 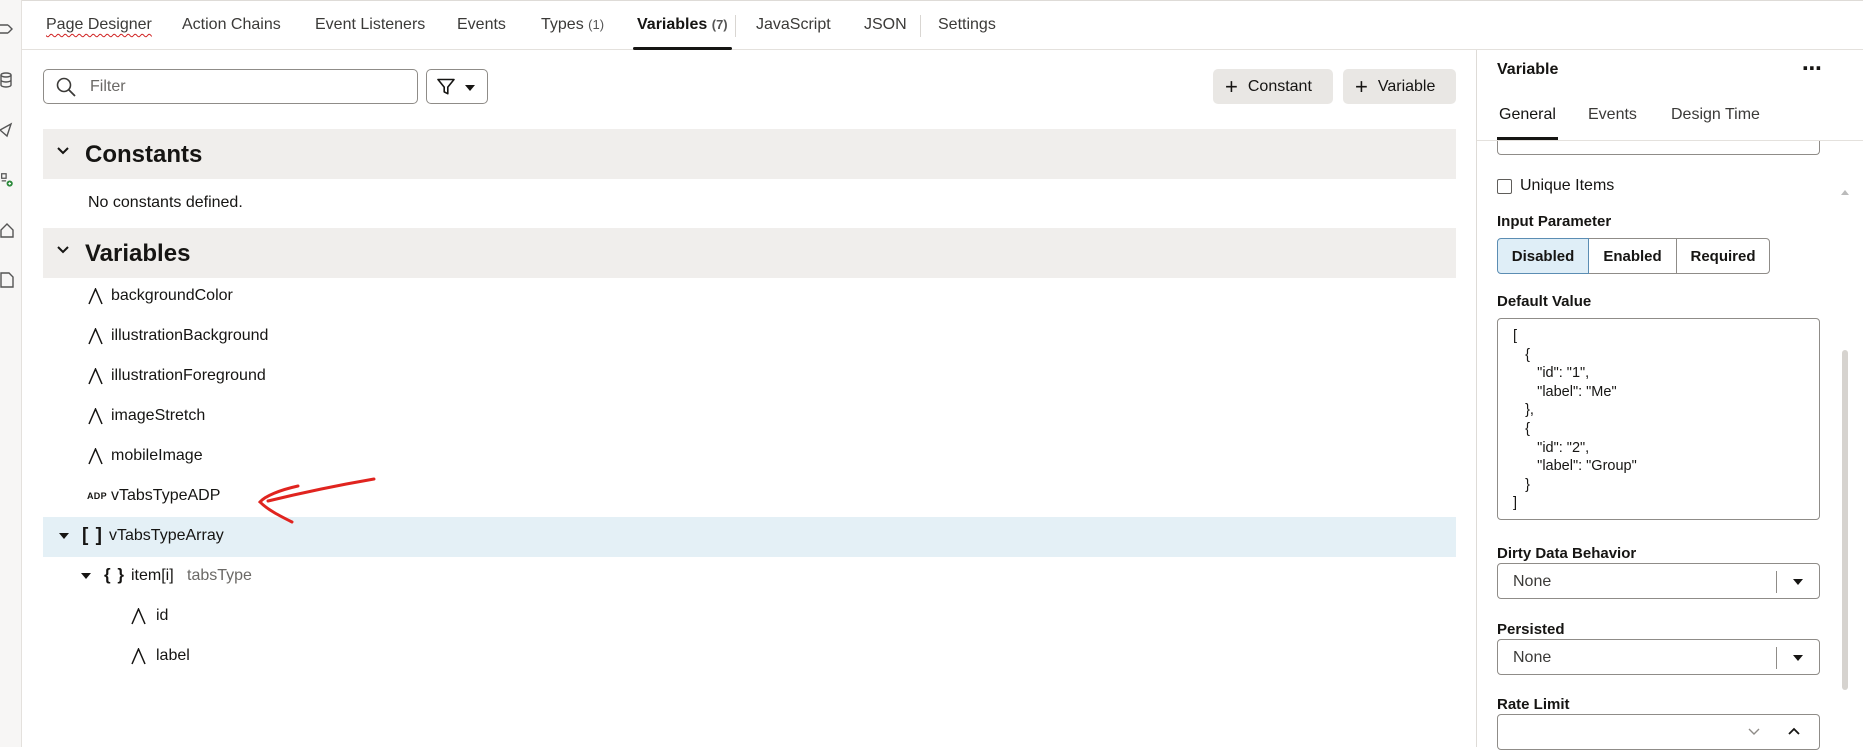 I want to click on adp-type-icon: ADP, so click(x=97, y=496).